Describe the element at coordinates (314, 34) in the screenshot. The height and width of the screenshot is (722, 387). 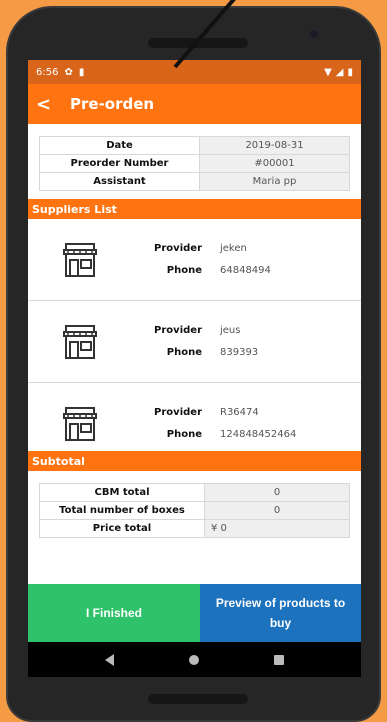
I see `phone-camera` at that location.